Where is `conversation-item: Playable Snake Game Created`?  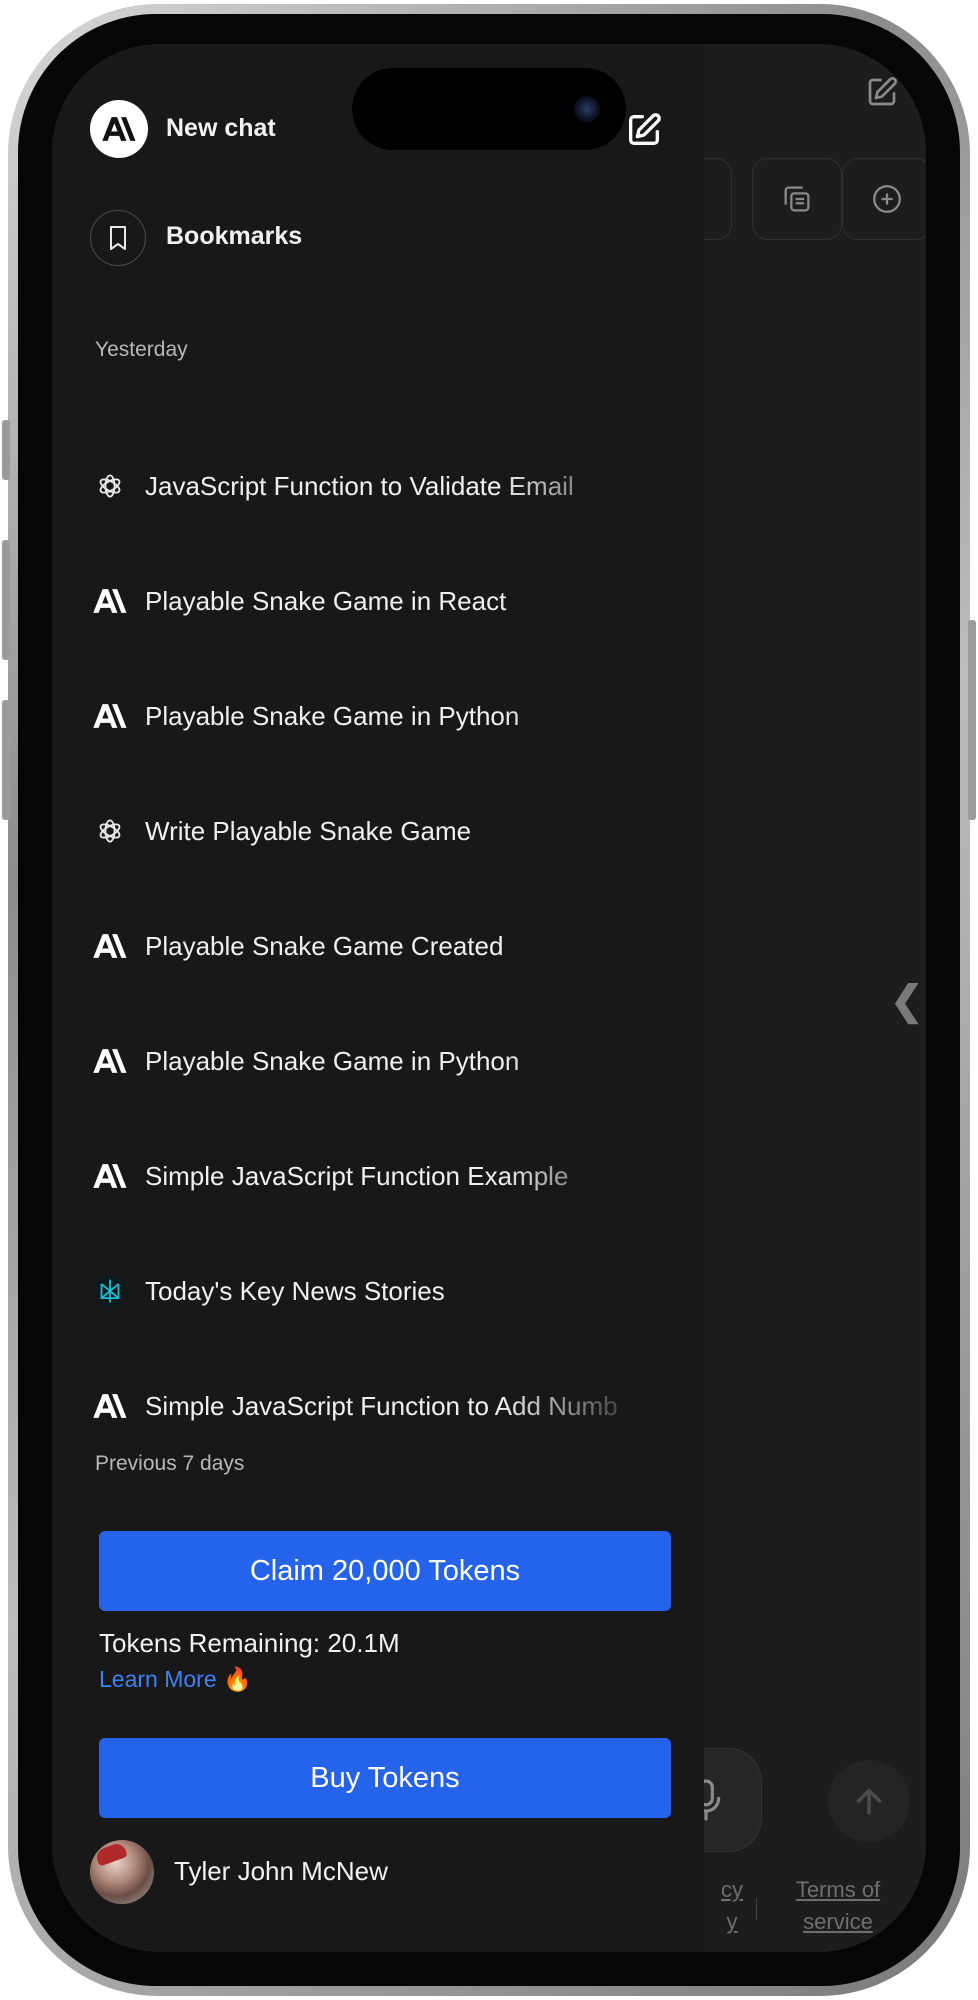
conversation-item: Playable Snake Game Created is located at coordinates (372, 946).